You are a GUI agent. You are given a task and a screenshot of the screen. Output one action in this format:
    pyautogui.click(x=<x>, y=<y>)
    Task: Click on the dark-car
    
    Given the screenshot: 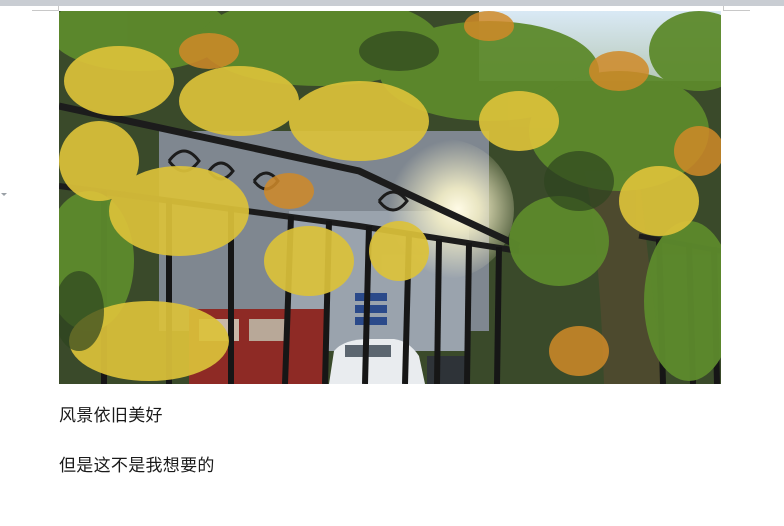 What is the action you would take?
    pyautogui.click(x=447, y=370)
    